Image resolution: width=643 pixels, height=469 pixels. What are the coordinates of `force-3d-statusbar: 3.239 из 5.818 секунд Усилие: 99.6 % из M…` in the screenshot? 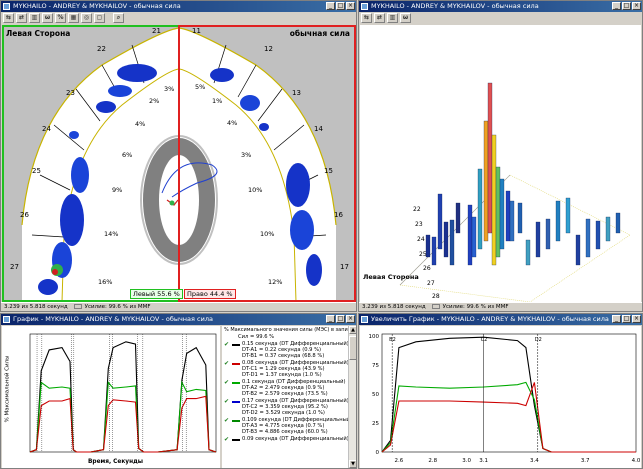 It's located at (500, 306).